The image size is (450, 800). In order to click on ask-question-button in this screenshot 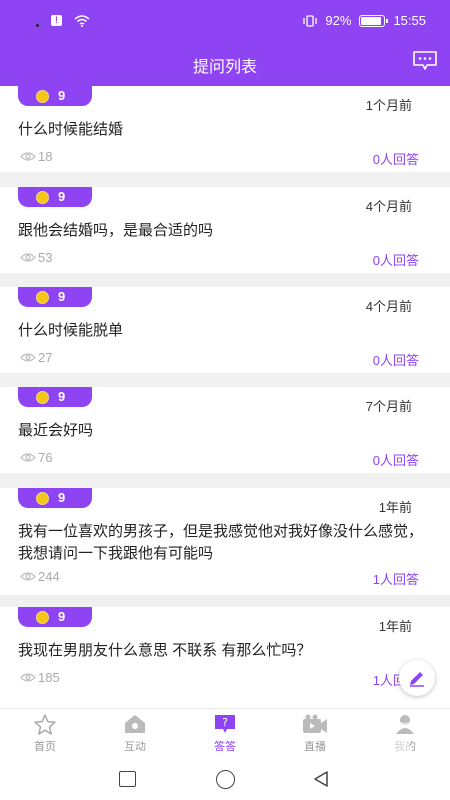, I will do `click(417, 678)`.